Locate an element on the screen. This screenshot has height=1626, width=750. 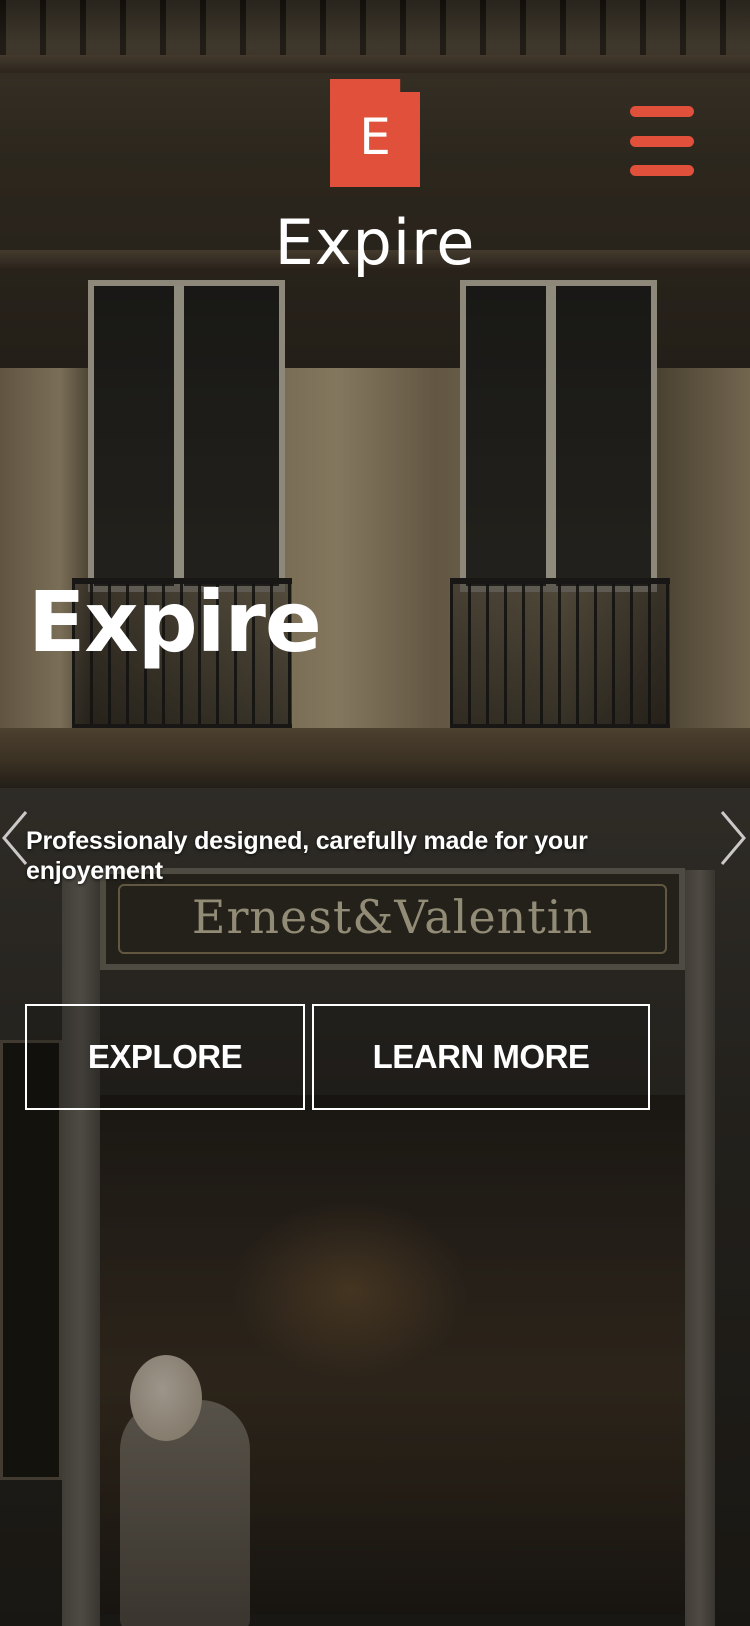
logo-icon: E is located at coordinates (375, 133).